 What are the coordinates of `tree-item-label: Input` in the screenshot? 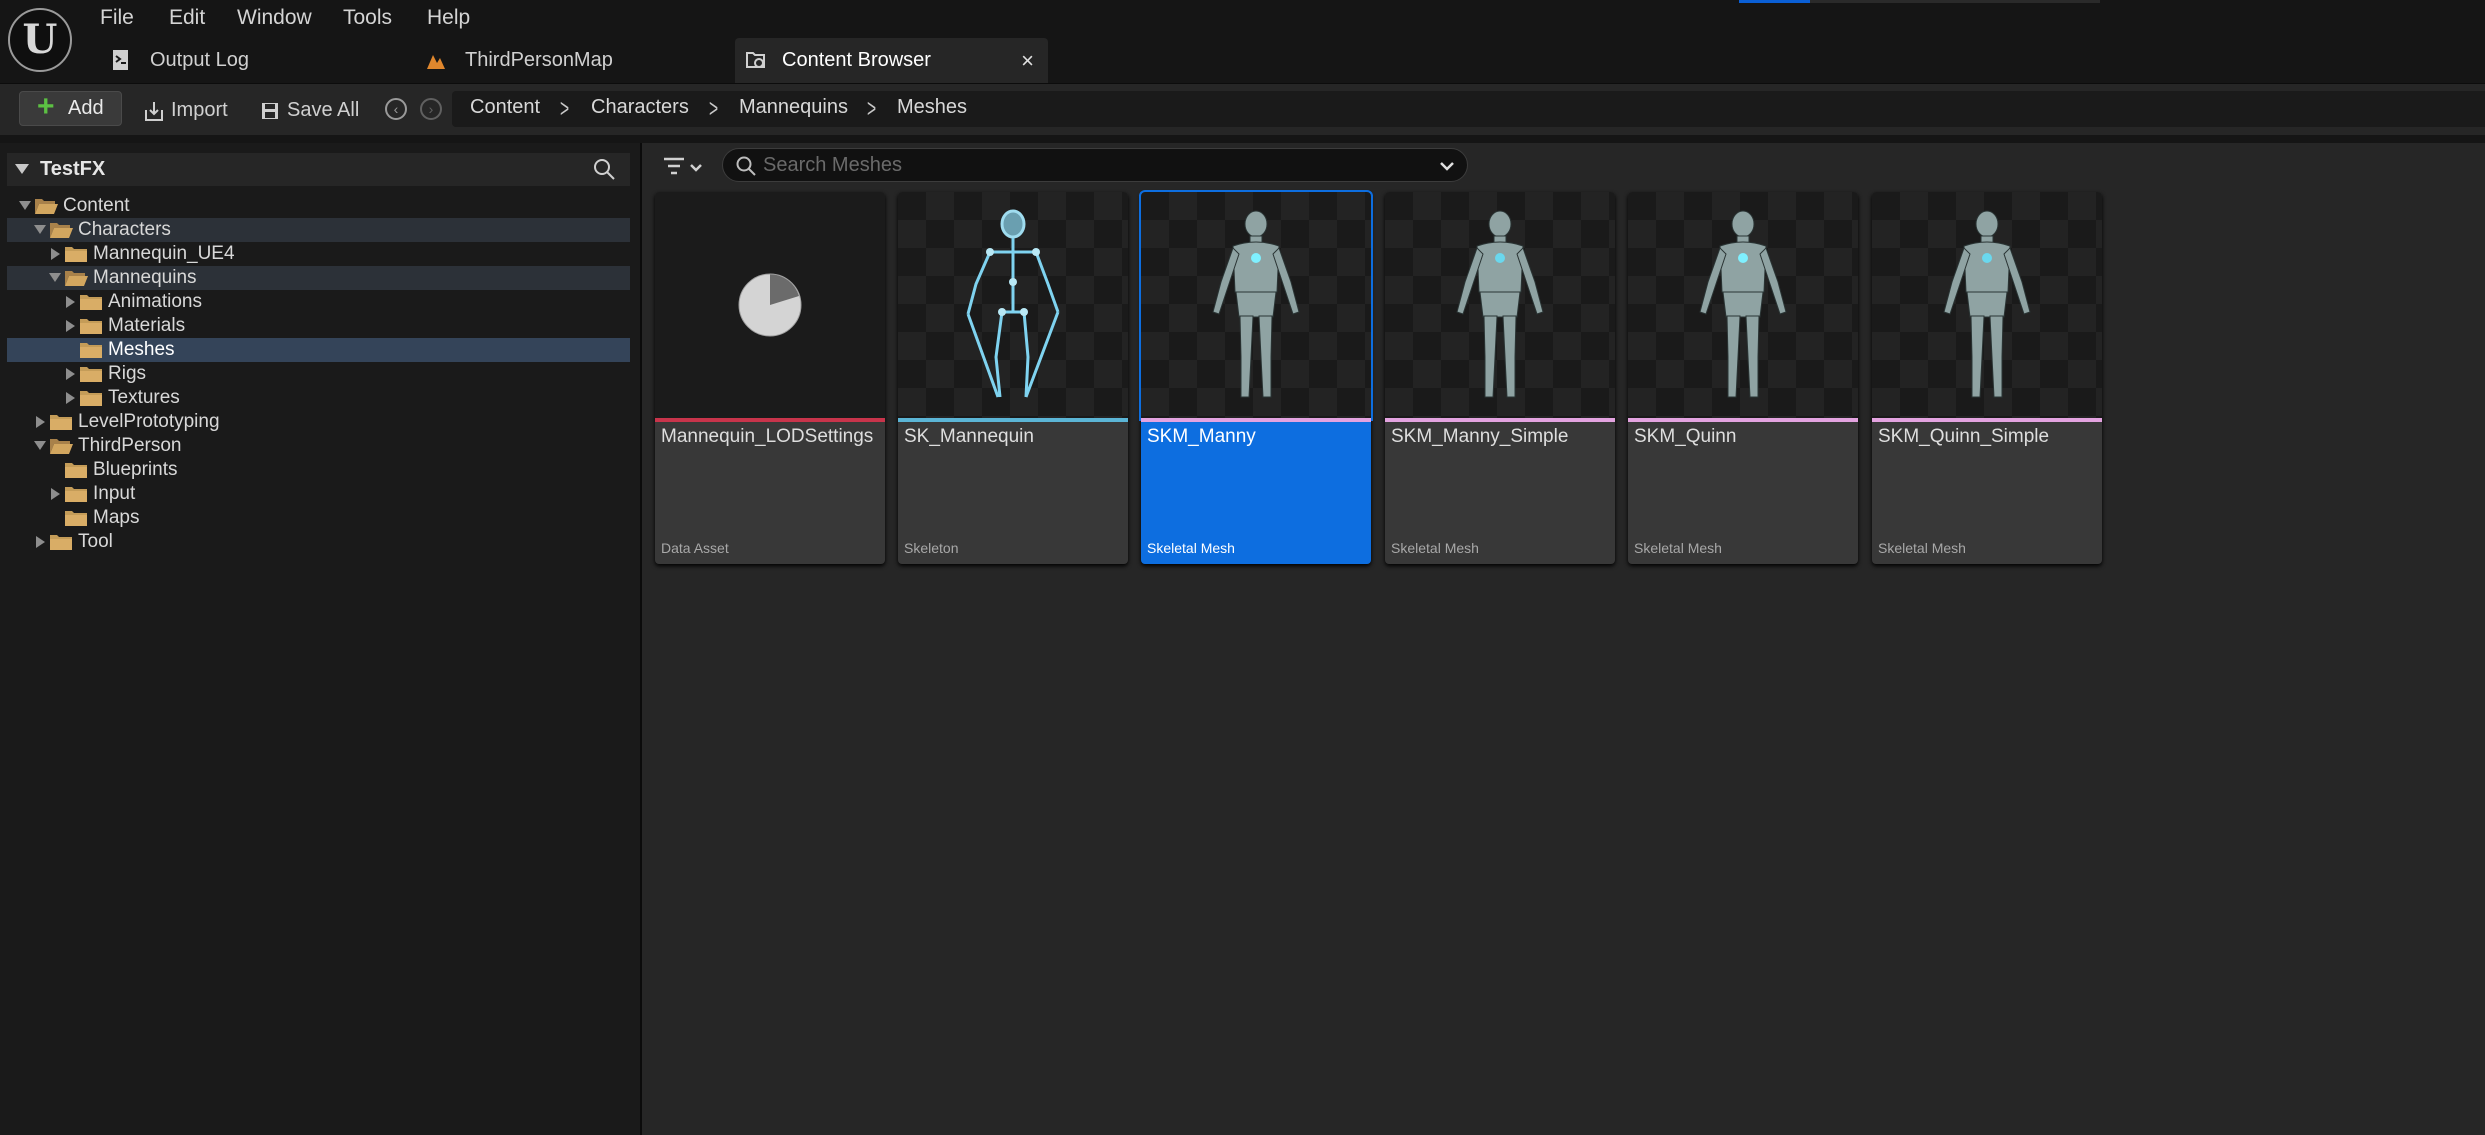 It's located at (114, 493).